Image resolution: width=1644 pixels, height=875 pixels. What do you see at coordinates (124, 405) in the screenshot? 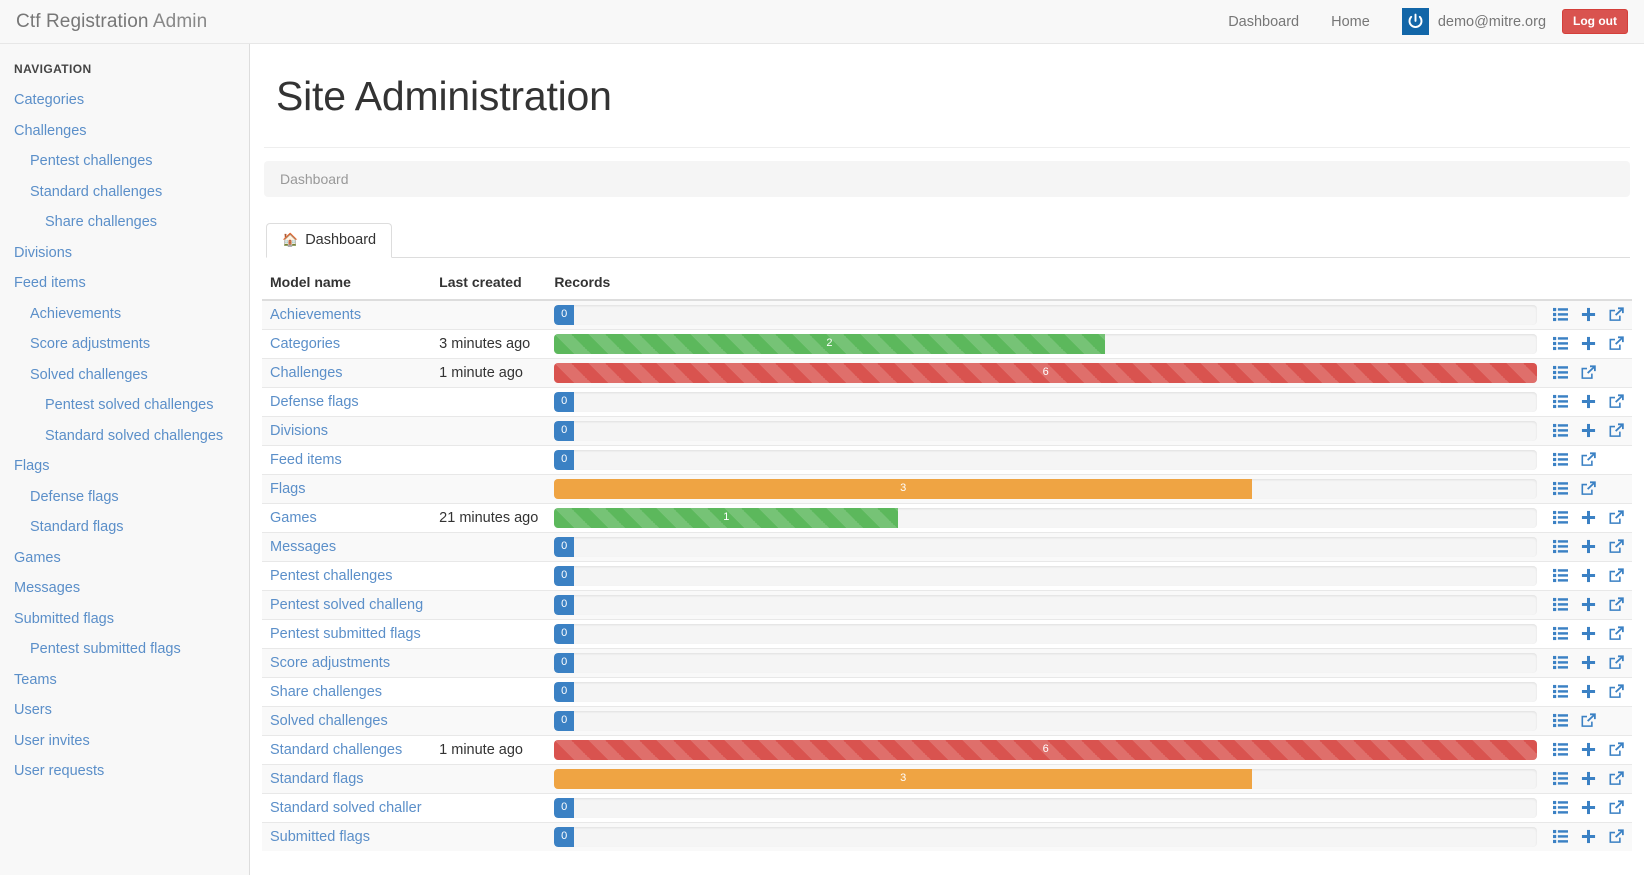
I see `sidebar-item-pentest-solved-challenges: Pentest solved challenges` at bounding box center [124, 405].